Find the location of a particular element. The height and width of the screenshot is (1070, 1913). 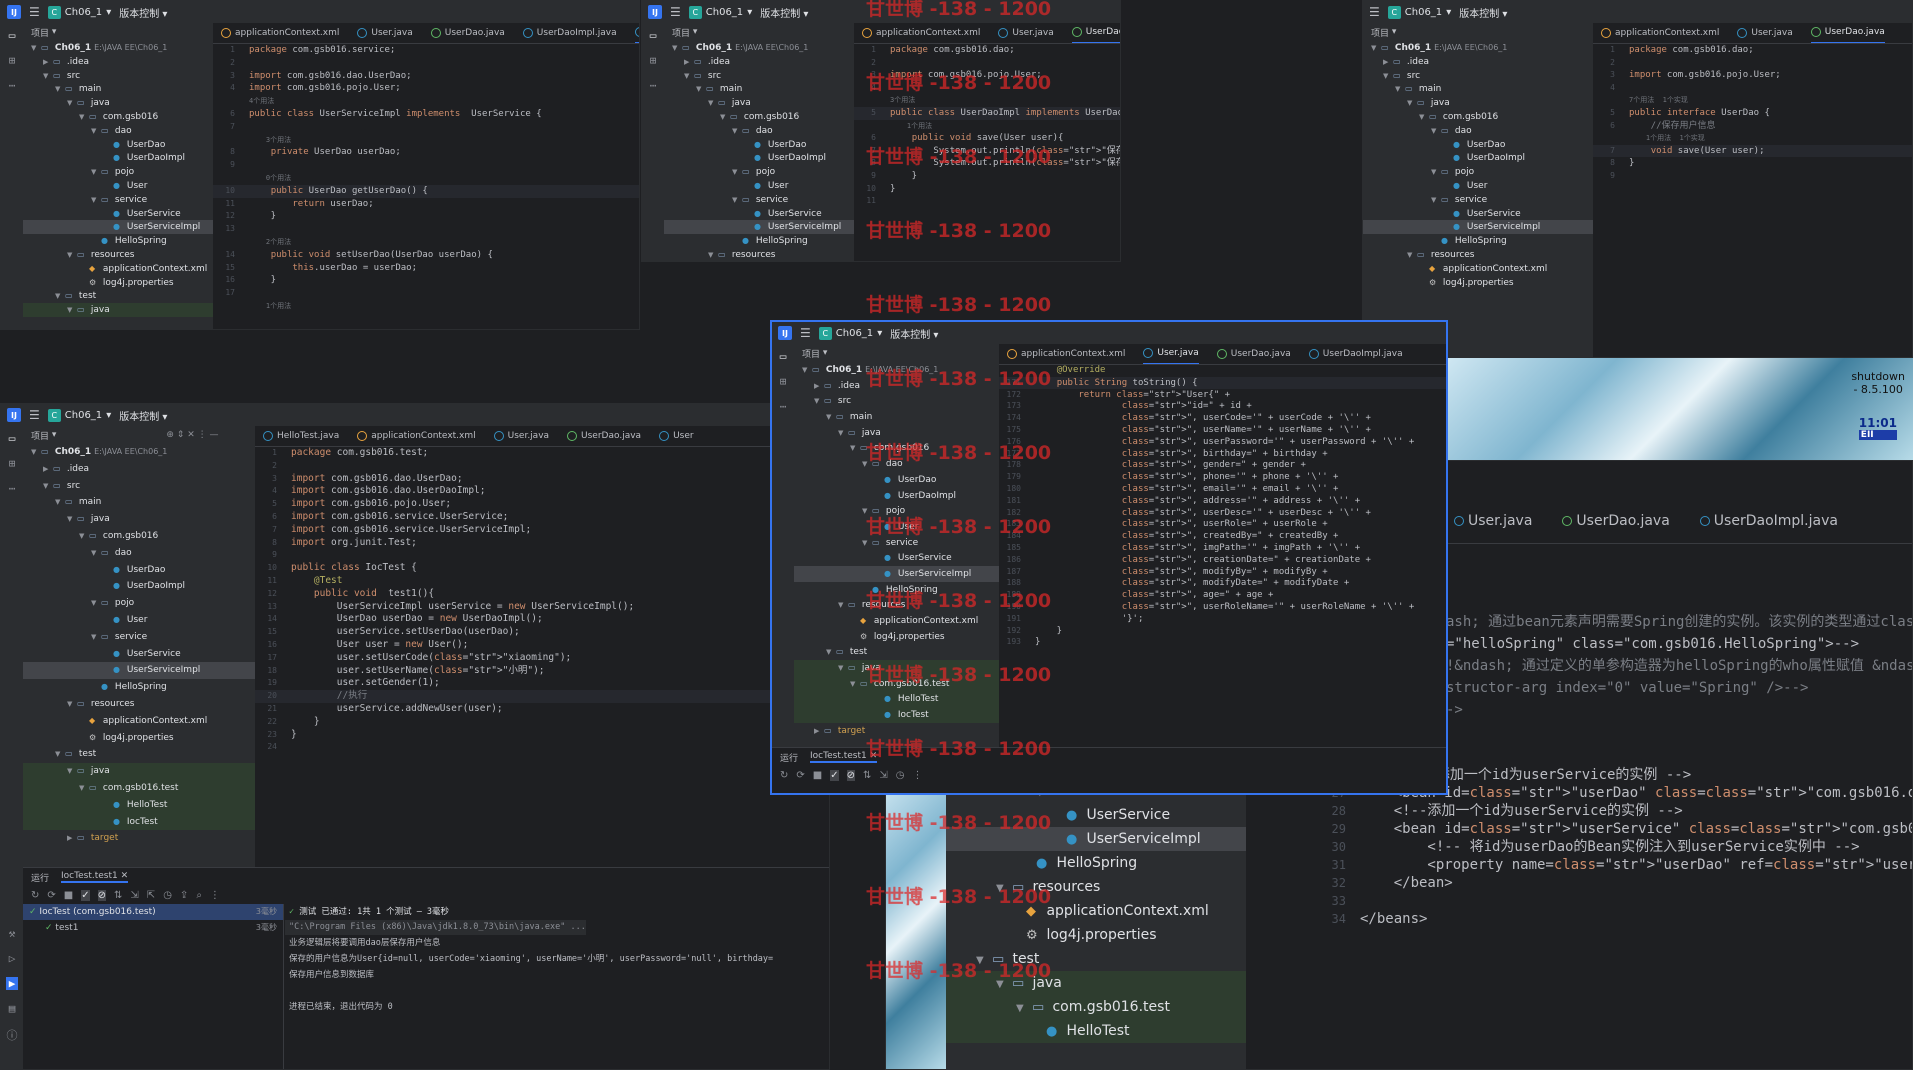

panel-actions-icon: ⊕ ⇕ ✕ ⋮ — is located at coordinates (192, 435).